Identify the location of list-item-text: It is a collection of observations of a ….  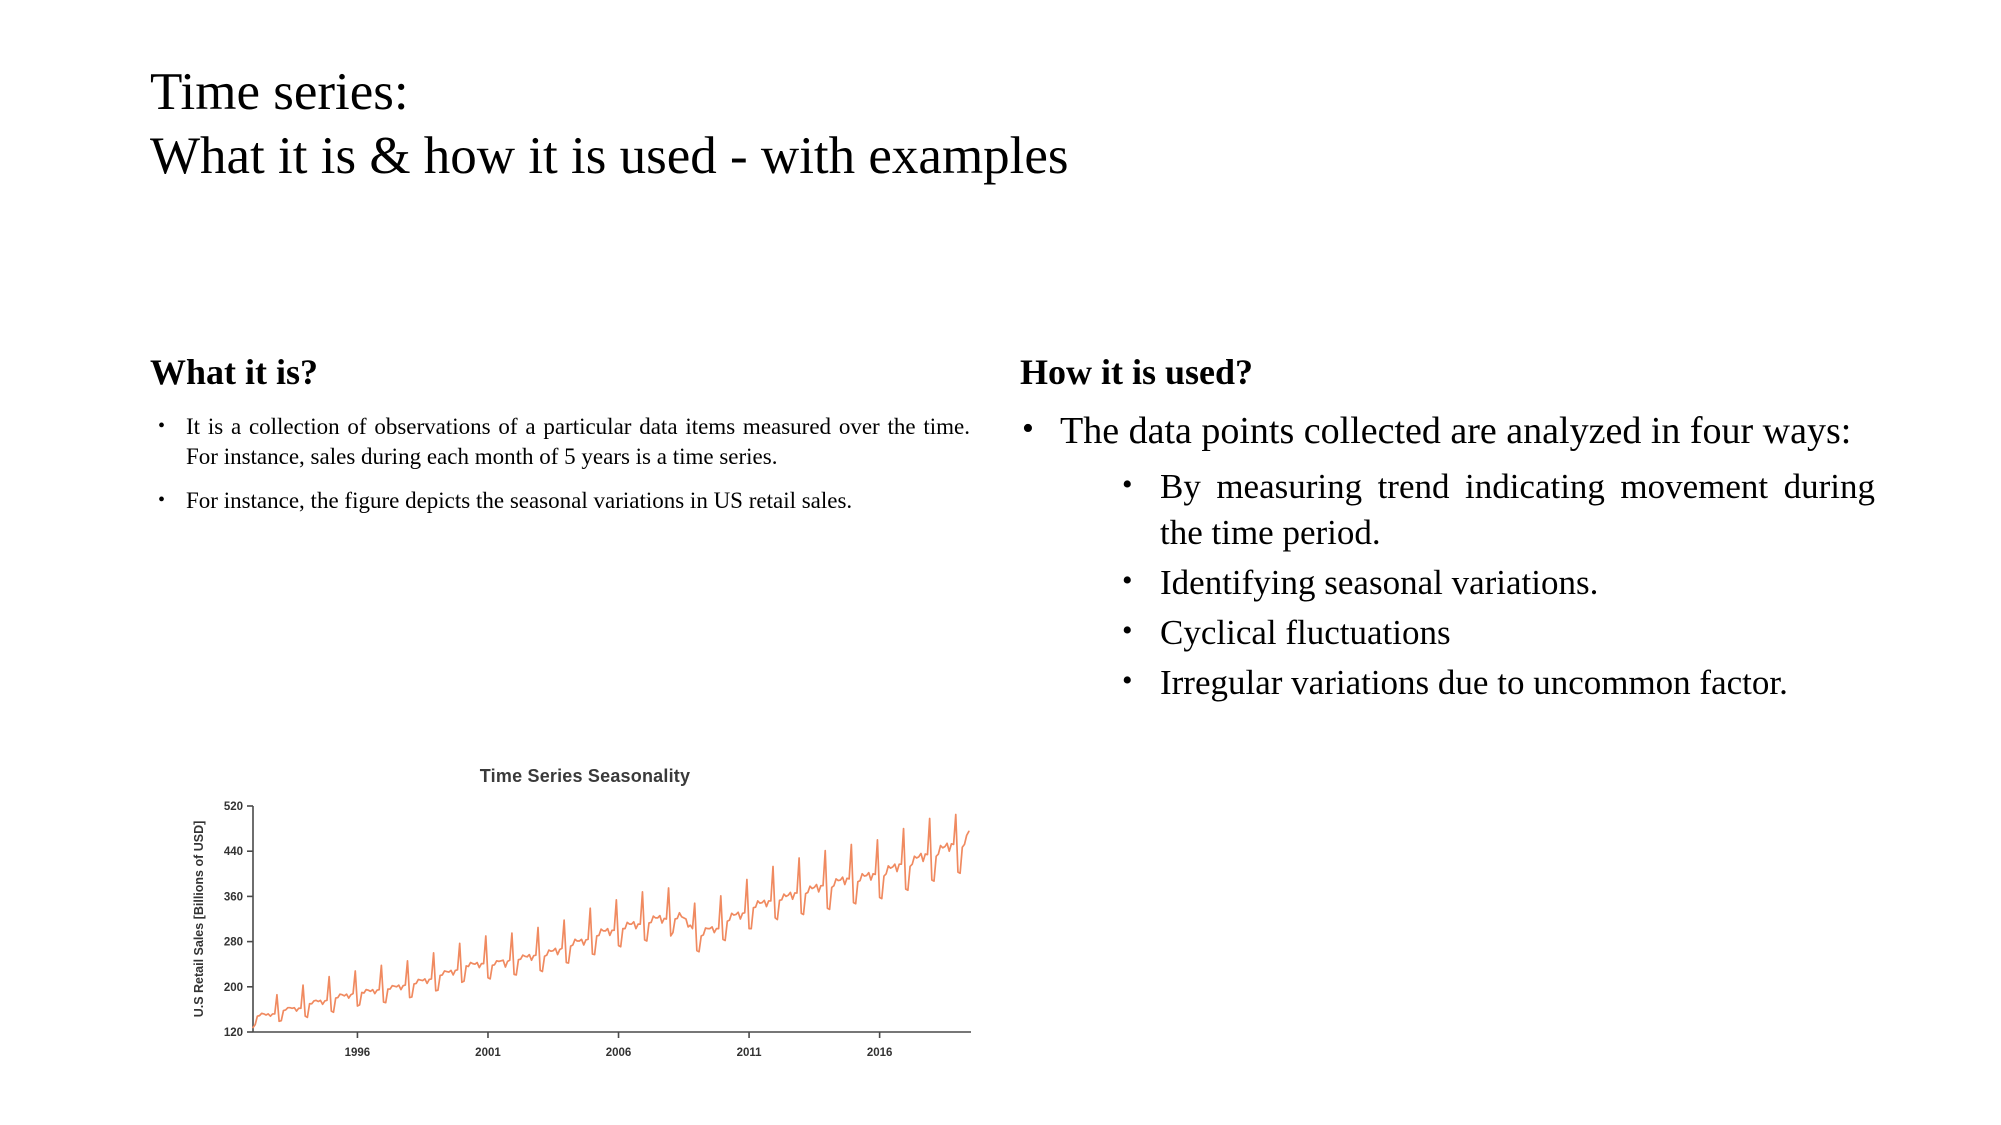
(578, 441).